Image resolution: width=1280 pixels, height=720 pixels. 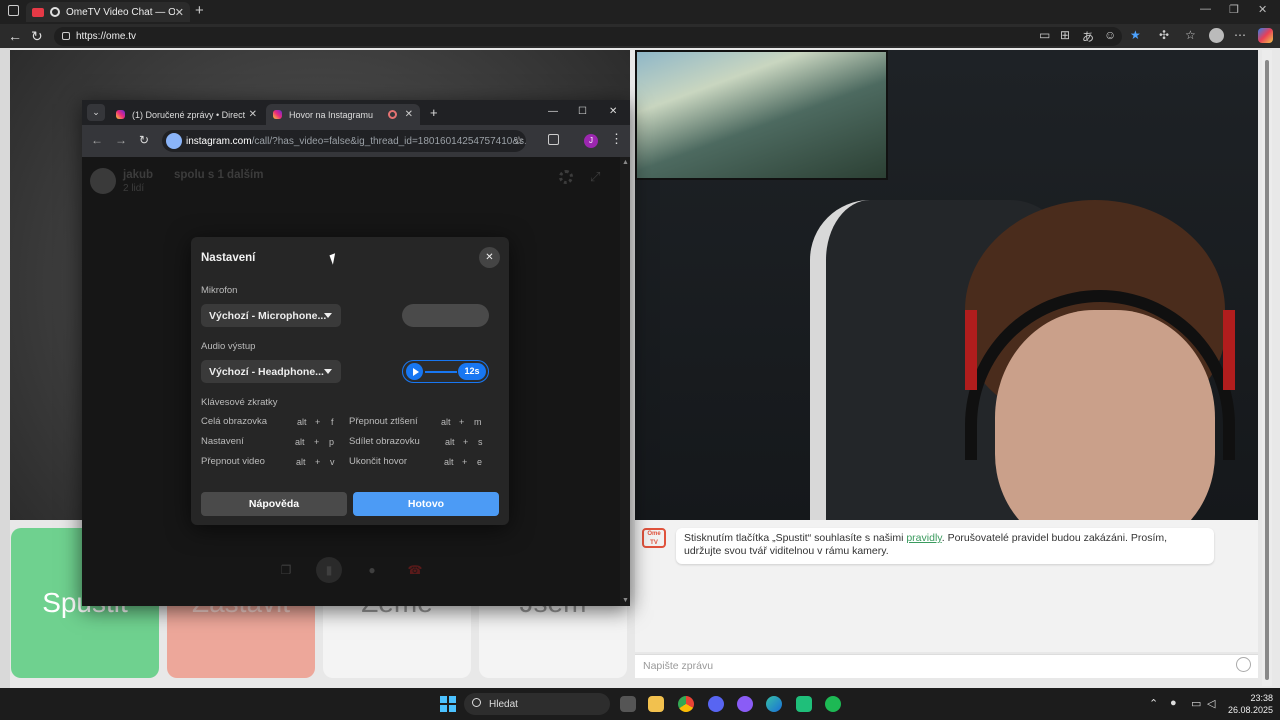 What do you see at coordinates (372, 570) in the screenshot?
I see `microphone-icon: ●` at bounding box center [372, 570].